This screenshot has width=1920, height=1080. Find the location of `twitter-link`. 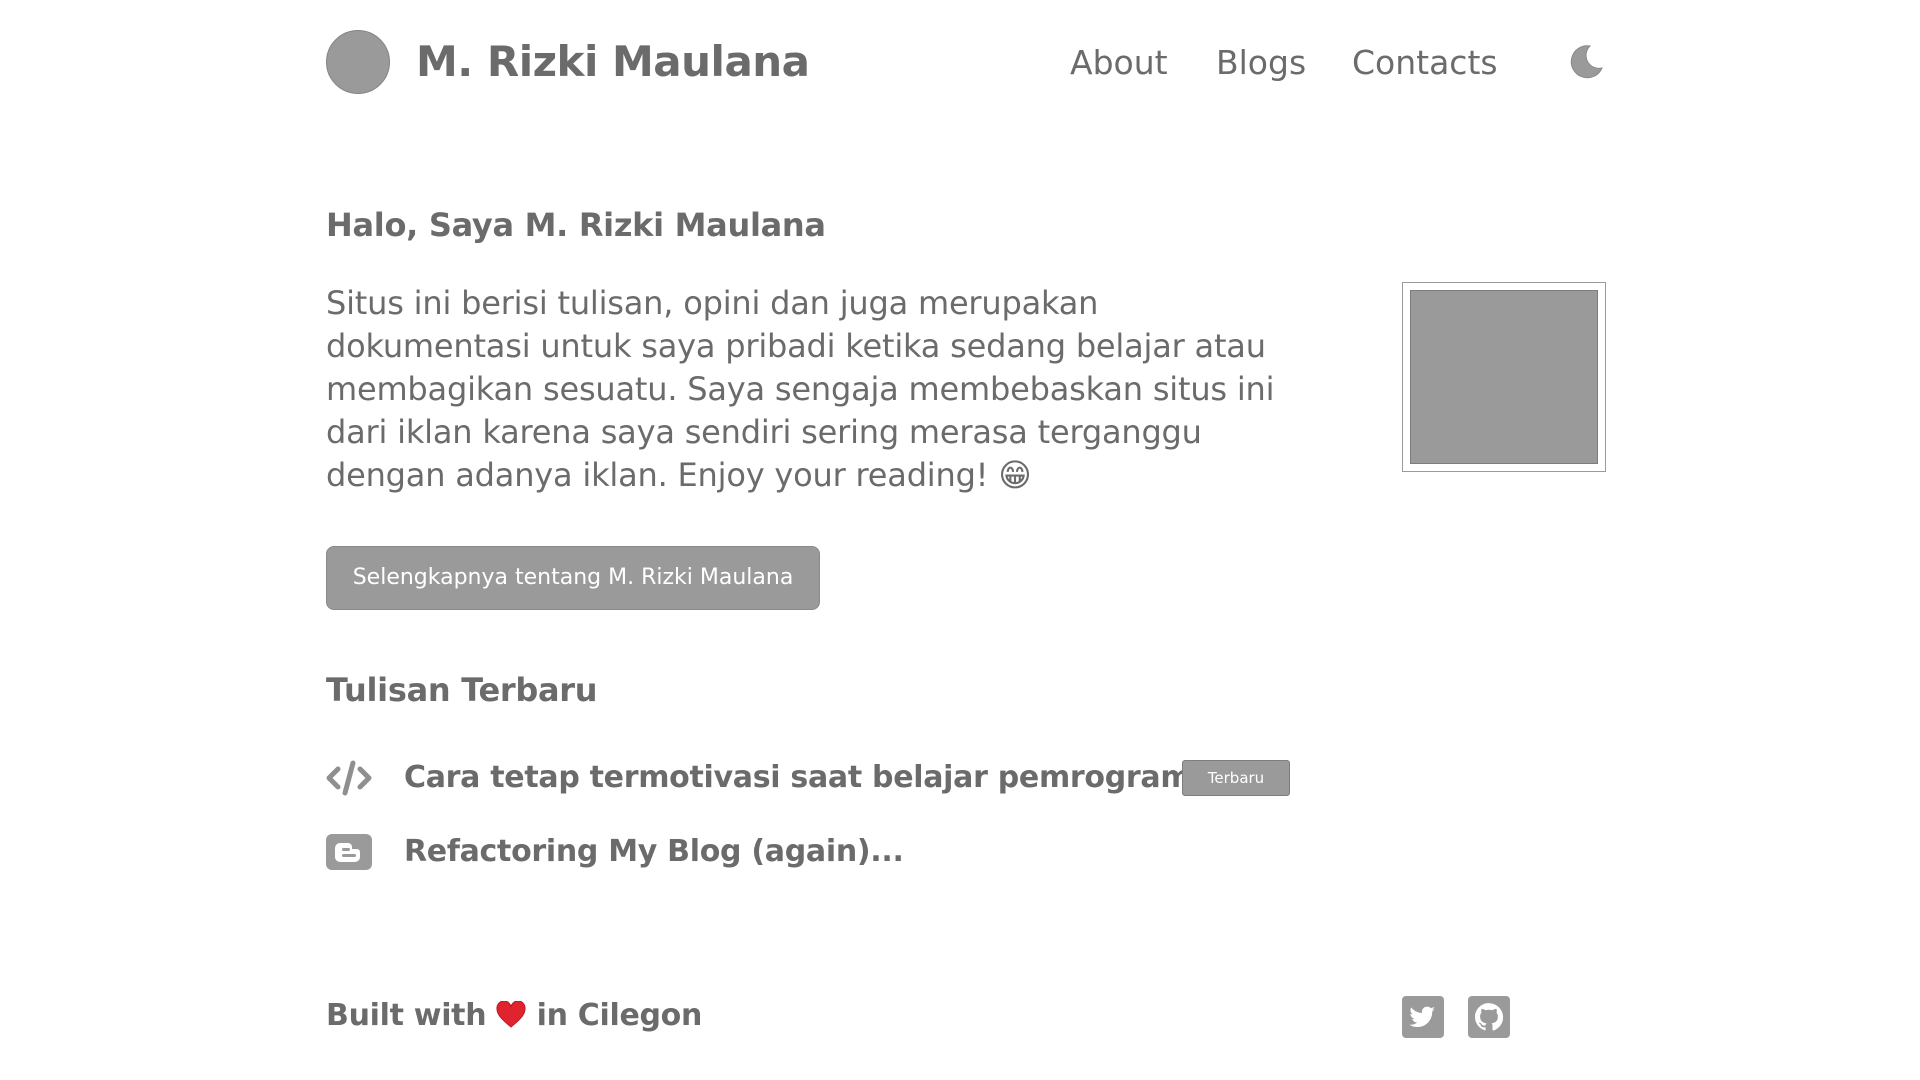

twitter-link is located at coordinates (1423, 1017).